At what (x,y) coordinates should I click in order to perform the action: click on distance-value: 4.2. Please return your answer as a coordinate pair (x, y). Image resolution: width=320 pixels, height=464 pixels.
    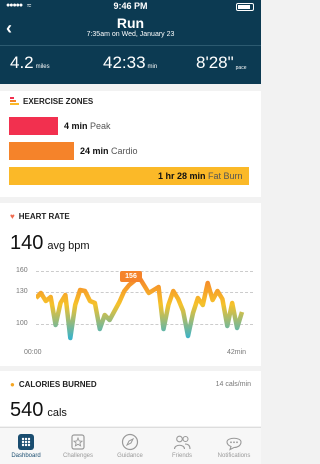
    Looking at the image, I should click on (22, 62).